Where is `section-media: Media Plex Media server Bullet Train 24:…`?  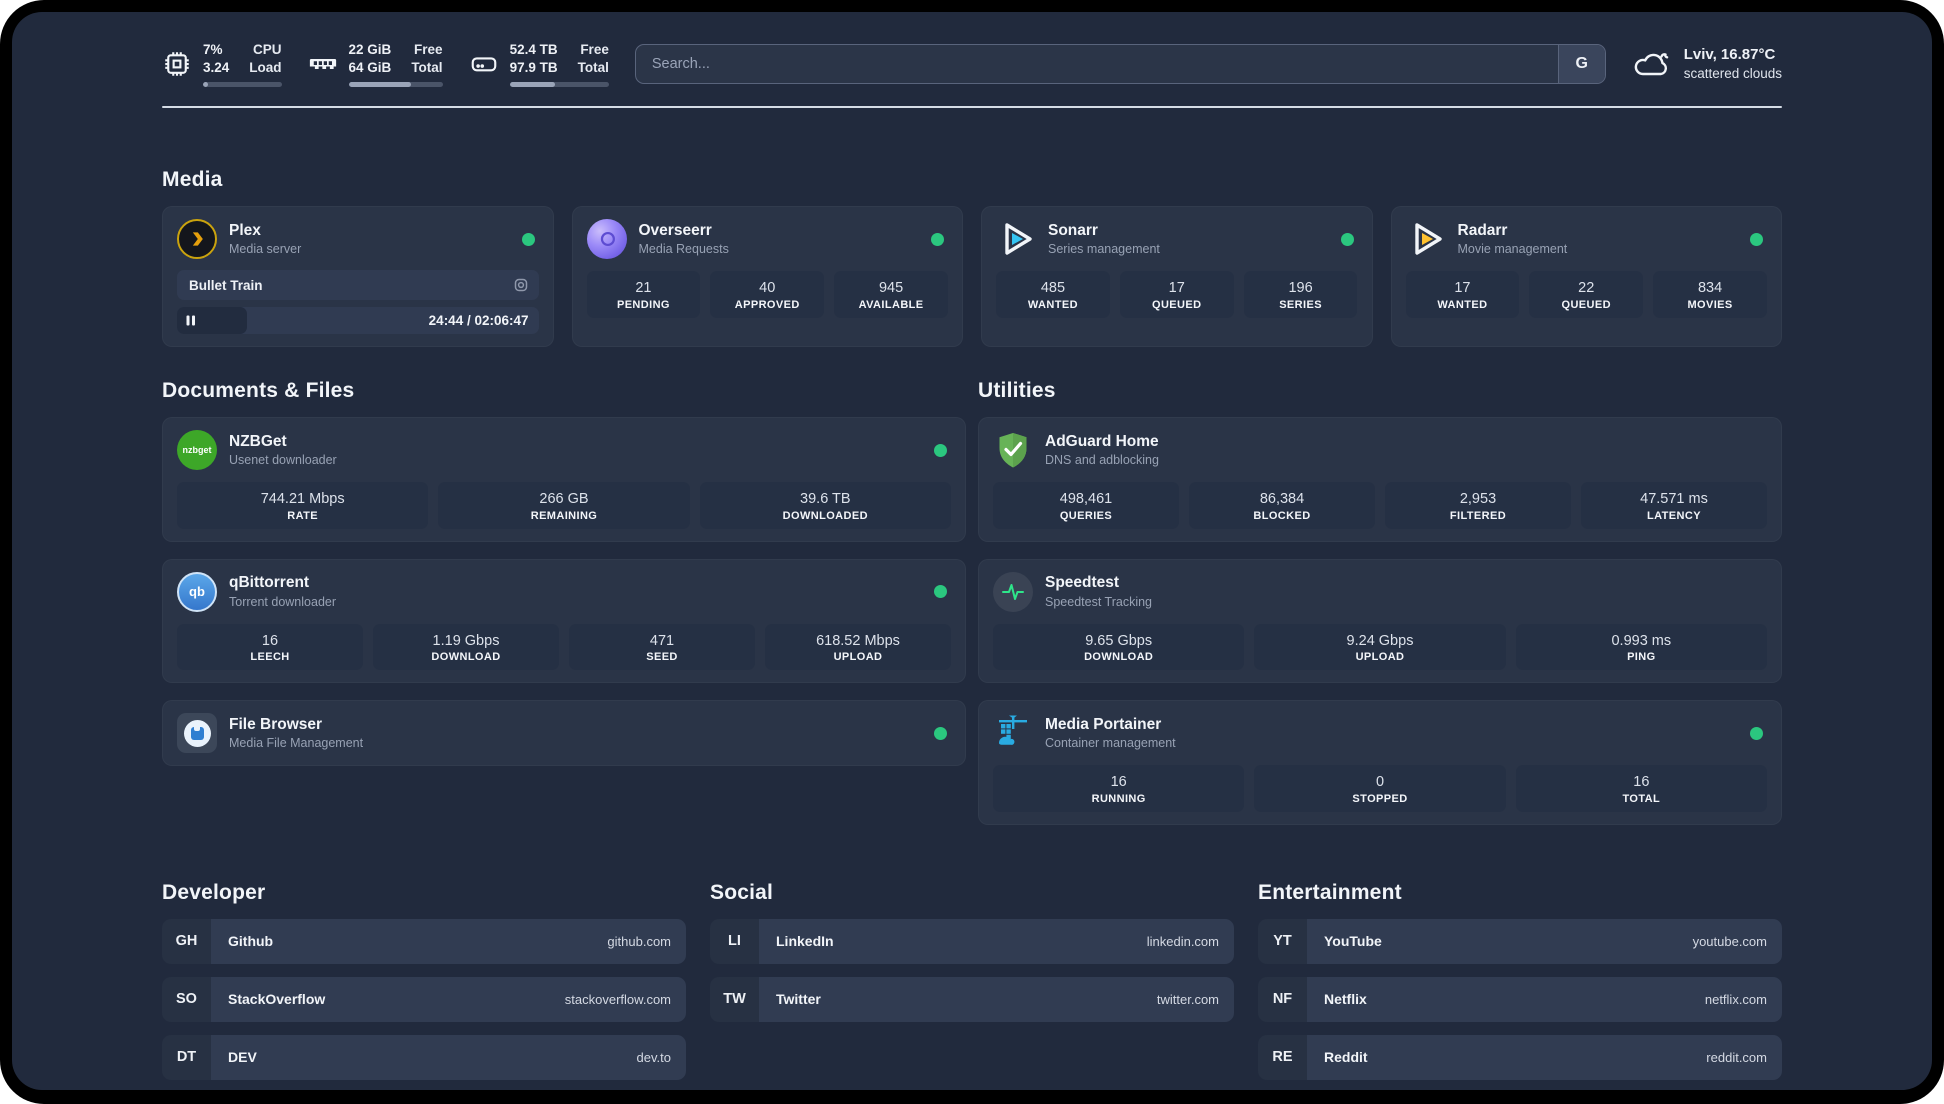
section-media: Media Plex Media server Bullet Train 24:… is located at coordinates (972, 257).